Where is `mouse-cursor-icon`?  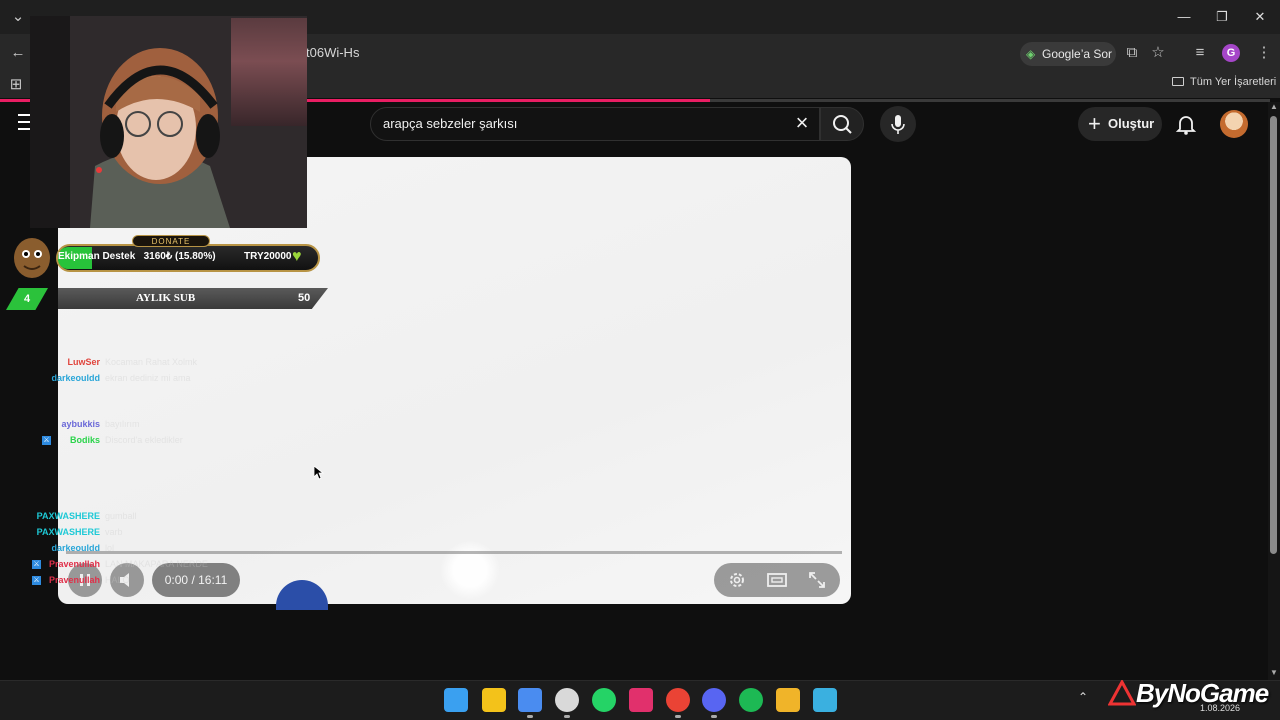
mouse-cursor-icon is located at coordinates (319, 473).